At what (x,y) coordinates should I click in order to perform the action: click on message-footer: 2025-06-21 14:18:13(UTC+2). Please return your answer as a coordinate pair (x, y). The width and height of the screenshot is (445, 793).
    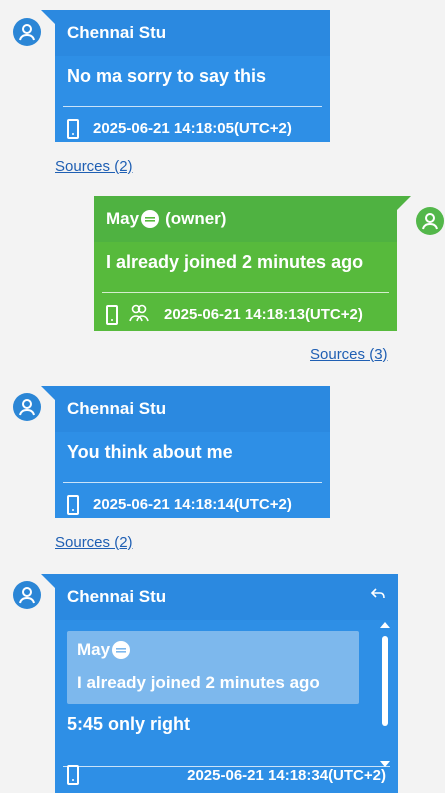
    Looking at the image, I should click on (245, 314).